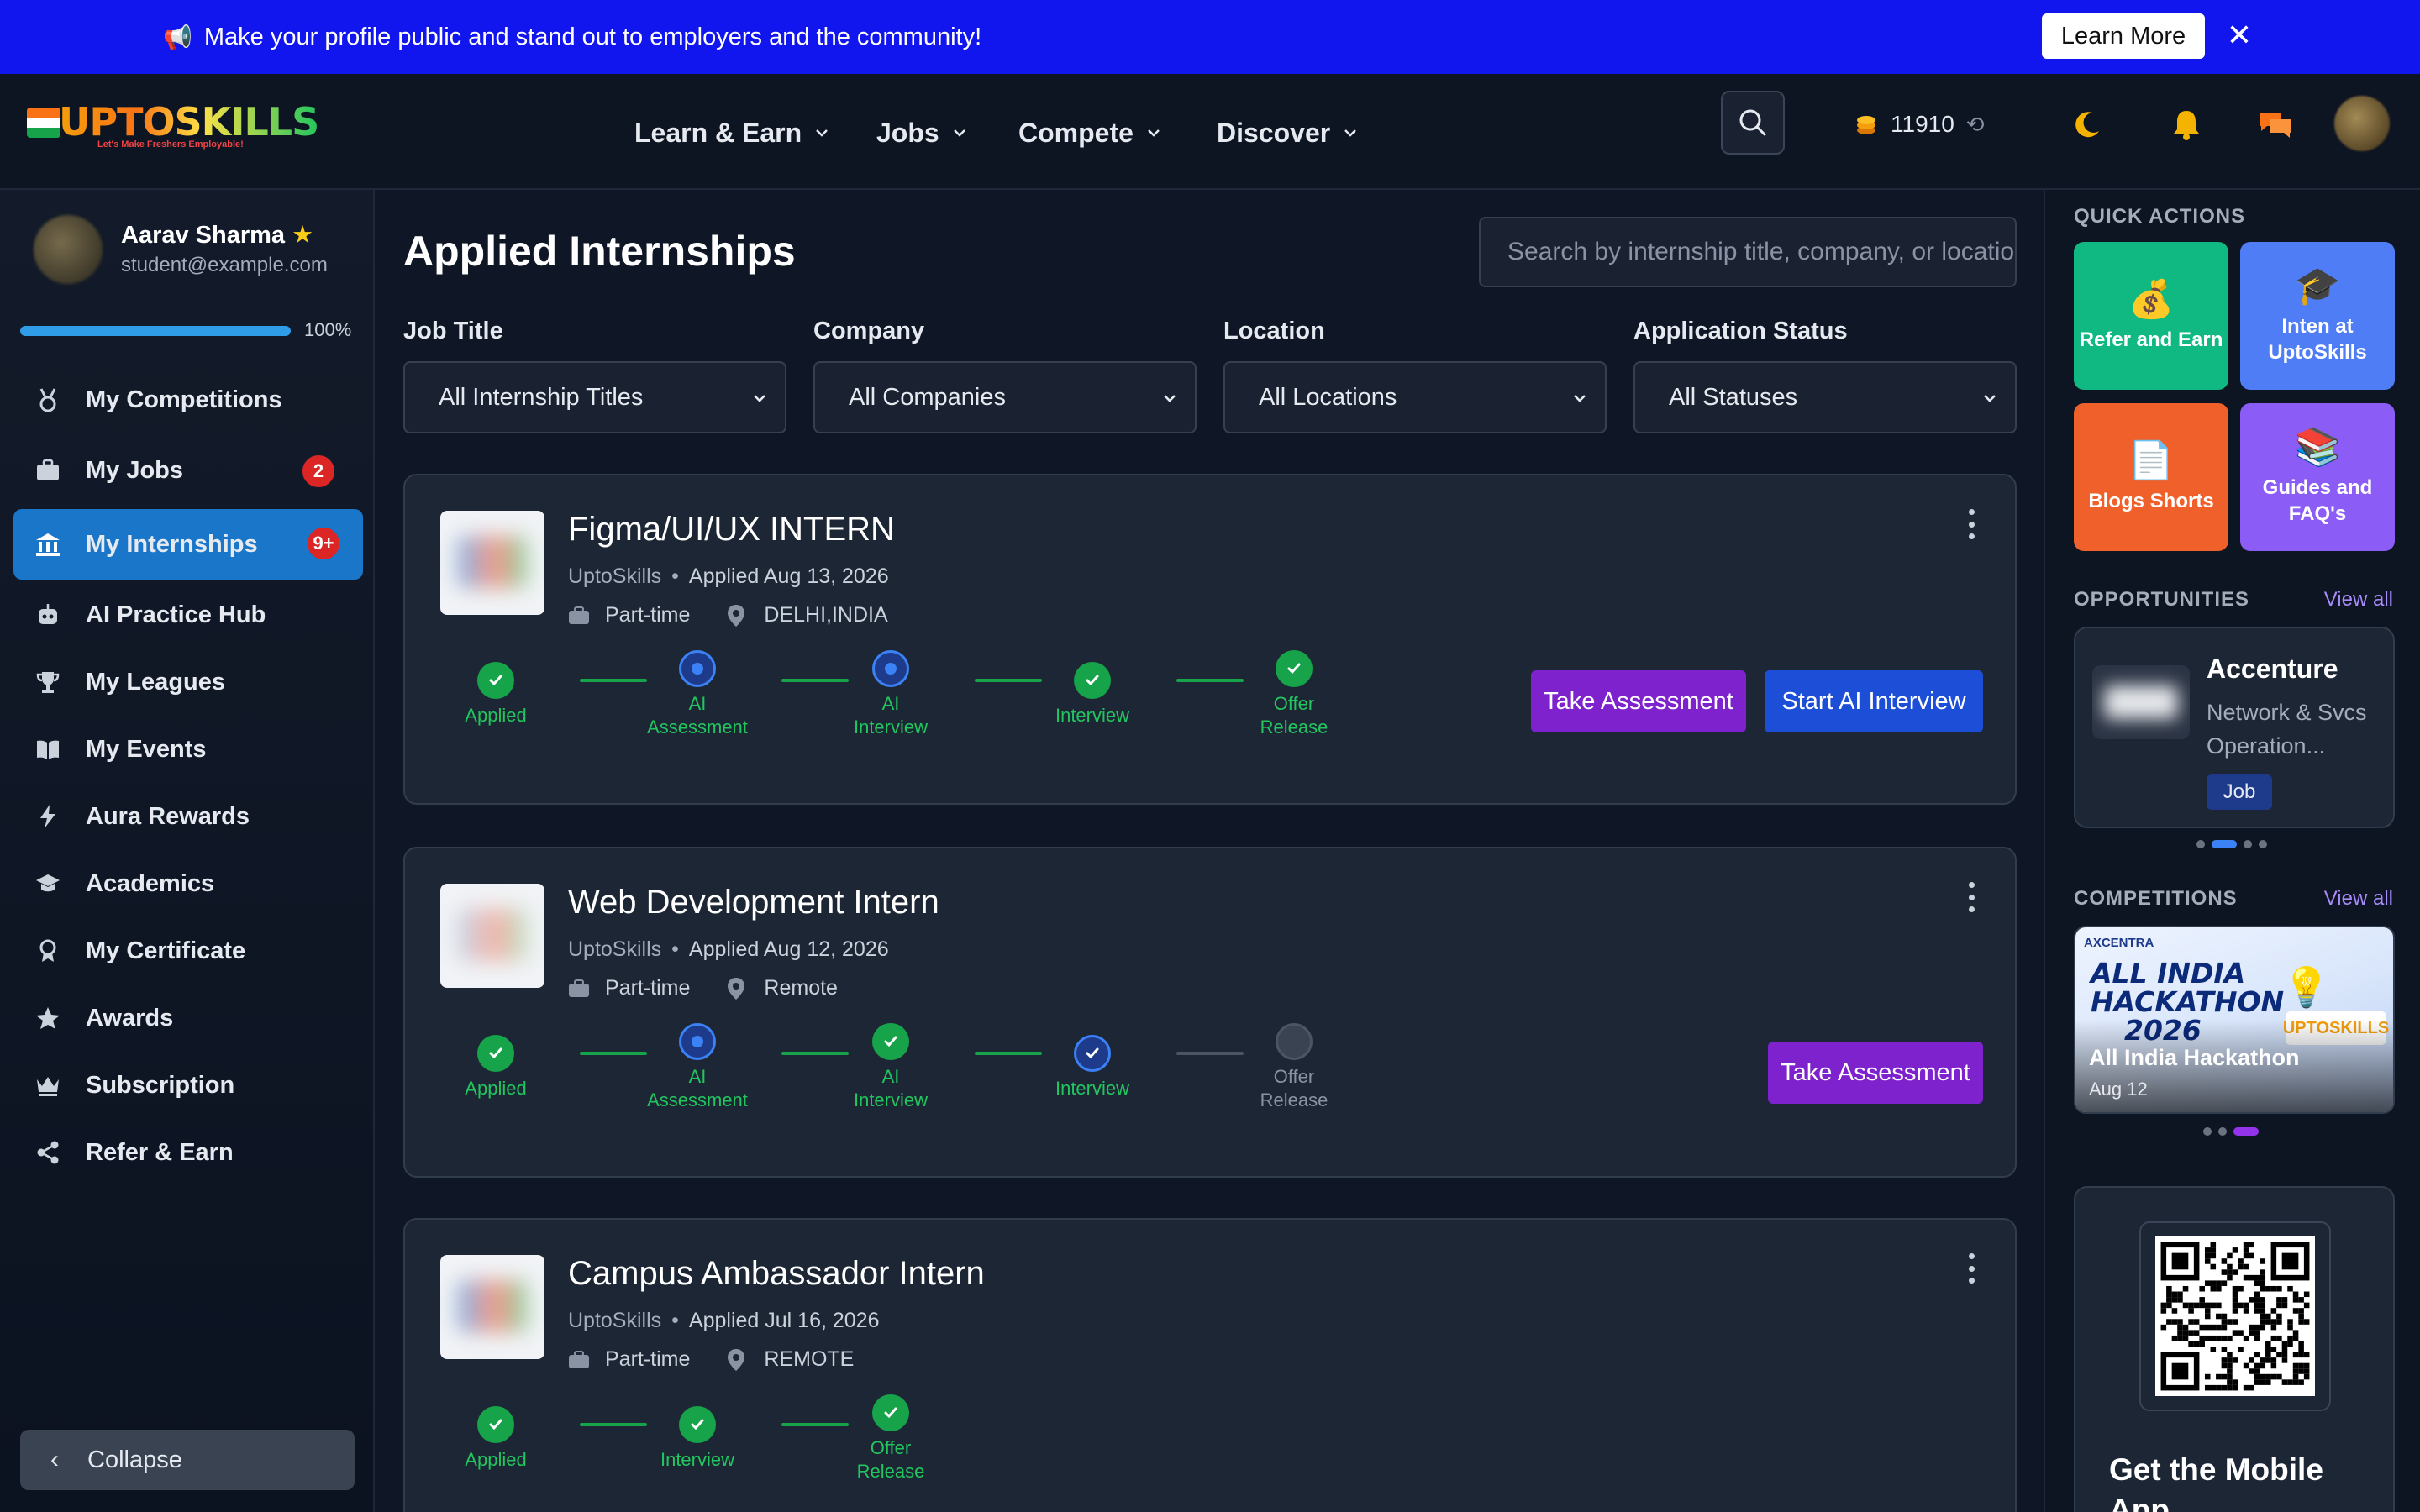 The image size is (2420, 1512). What do you see at coordinates (697, 727) in the screenshot?
I see `step-label: Assessment` at bounding box center [697, 727].